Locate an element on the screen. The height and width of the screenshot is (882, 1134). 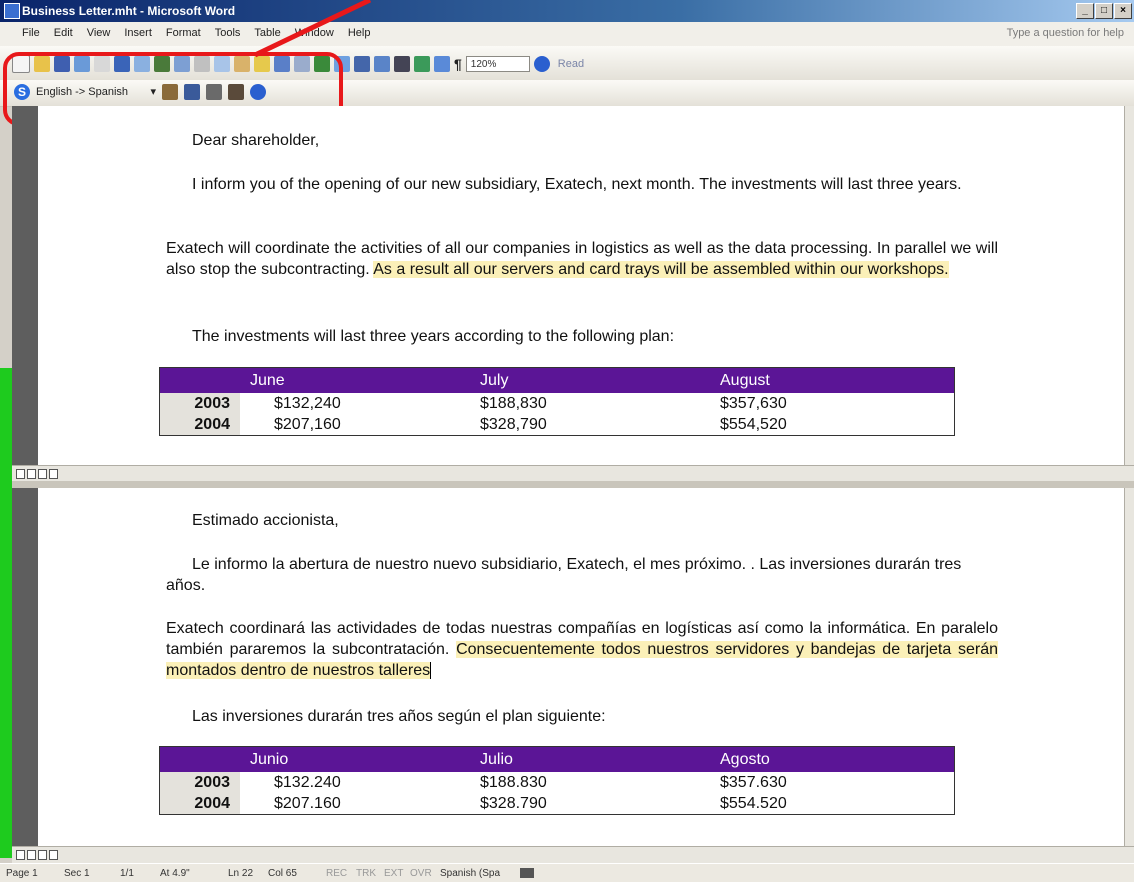
table-row: 2004 $207,160 $328,790 $554,520 is located at coordinates (557, 425).